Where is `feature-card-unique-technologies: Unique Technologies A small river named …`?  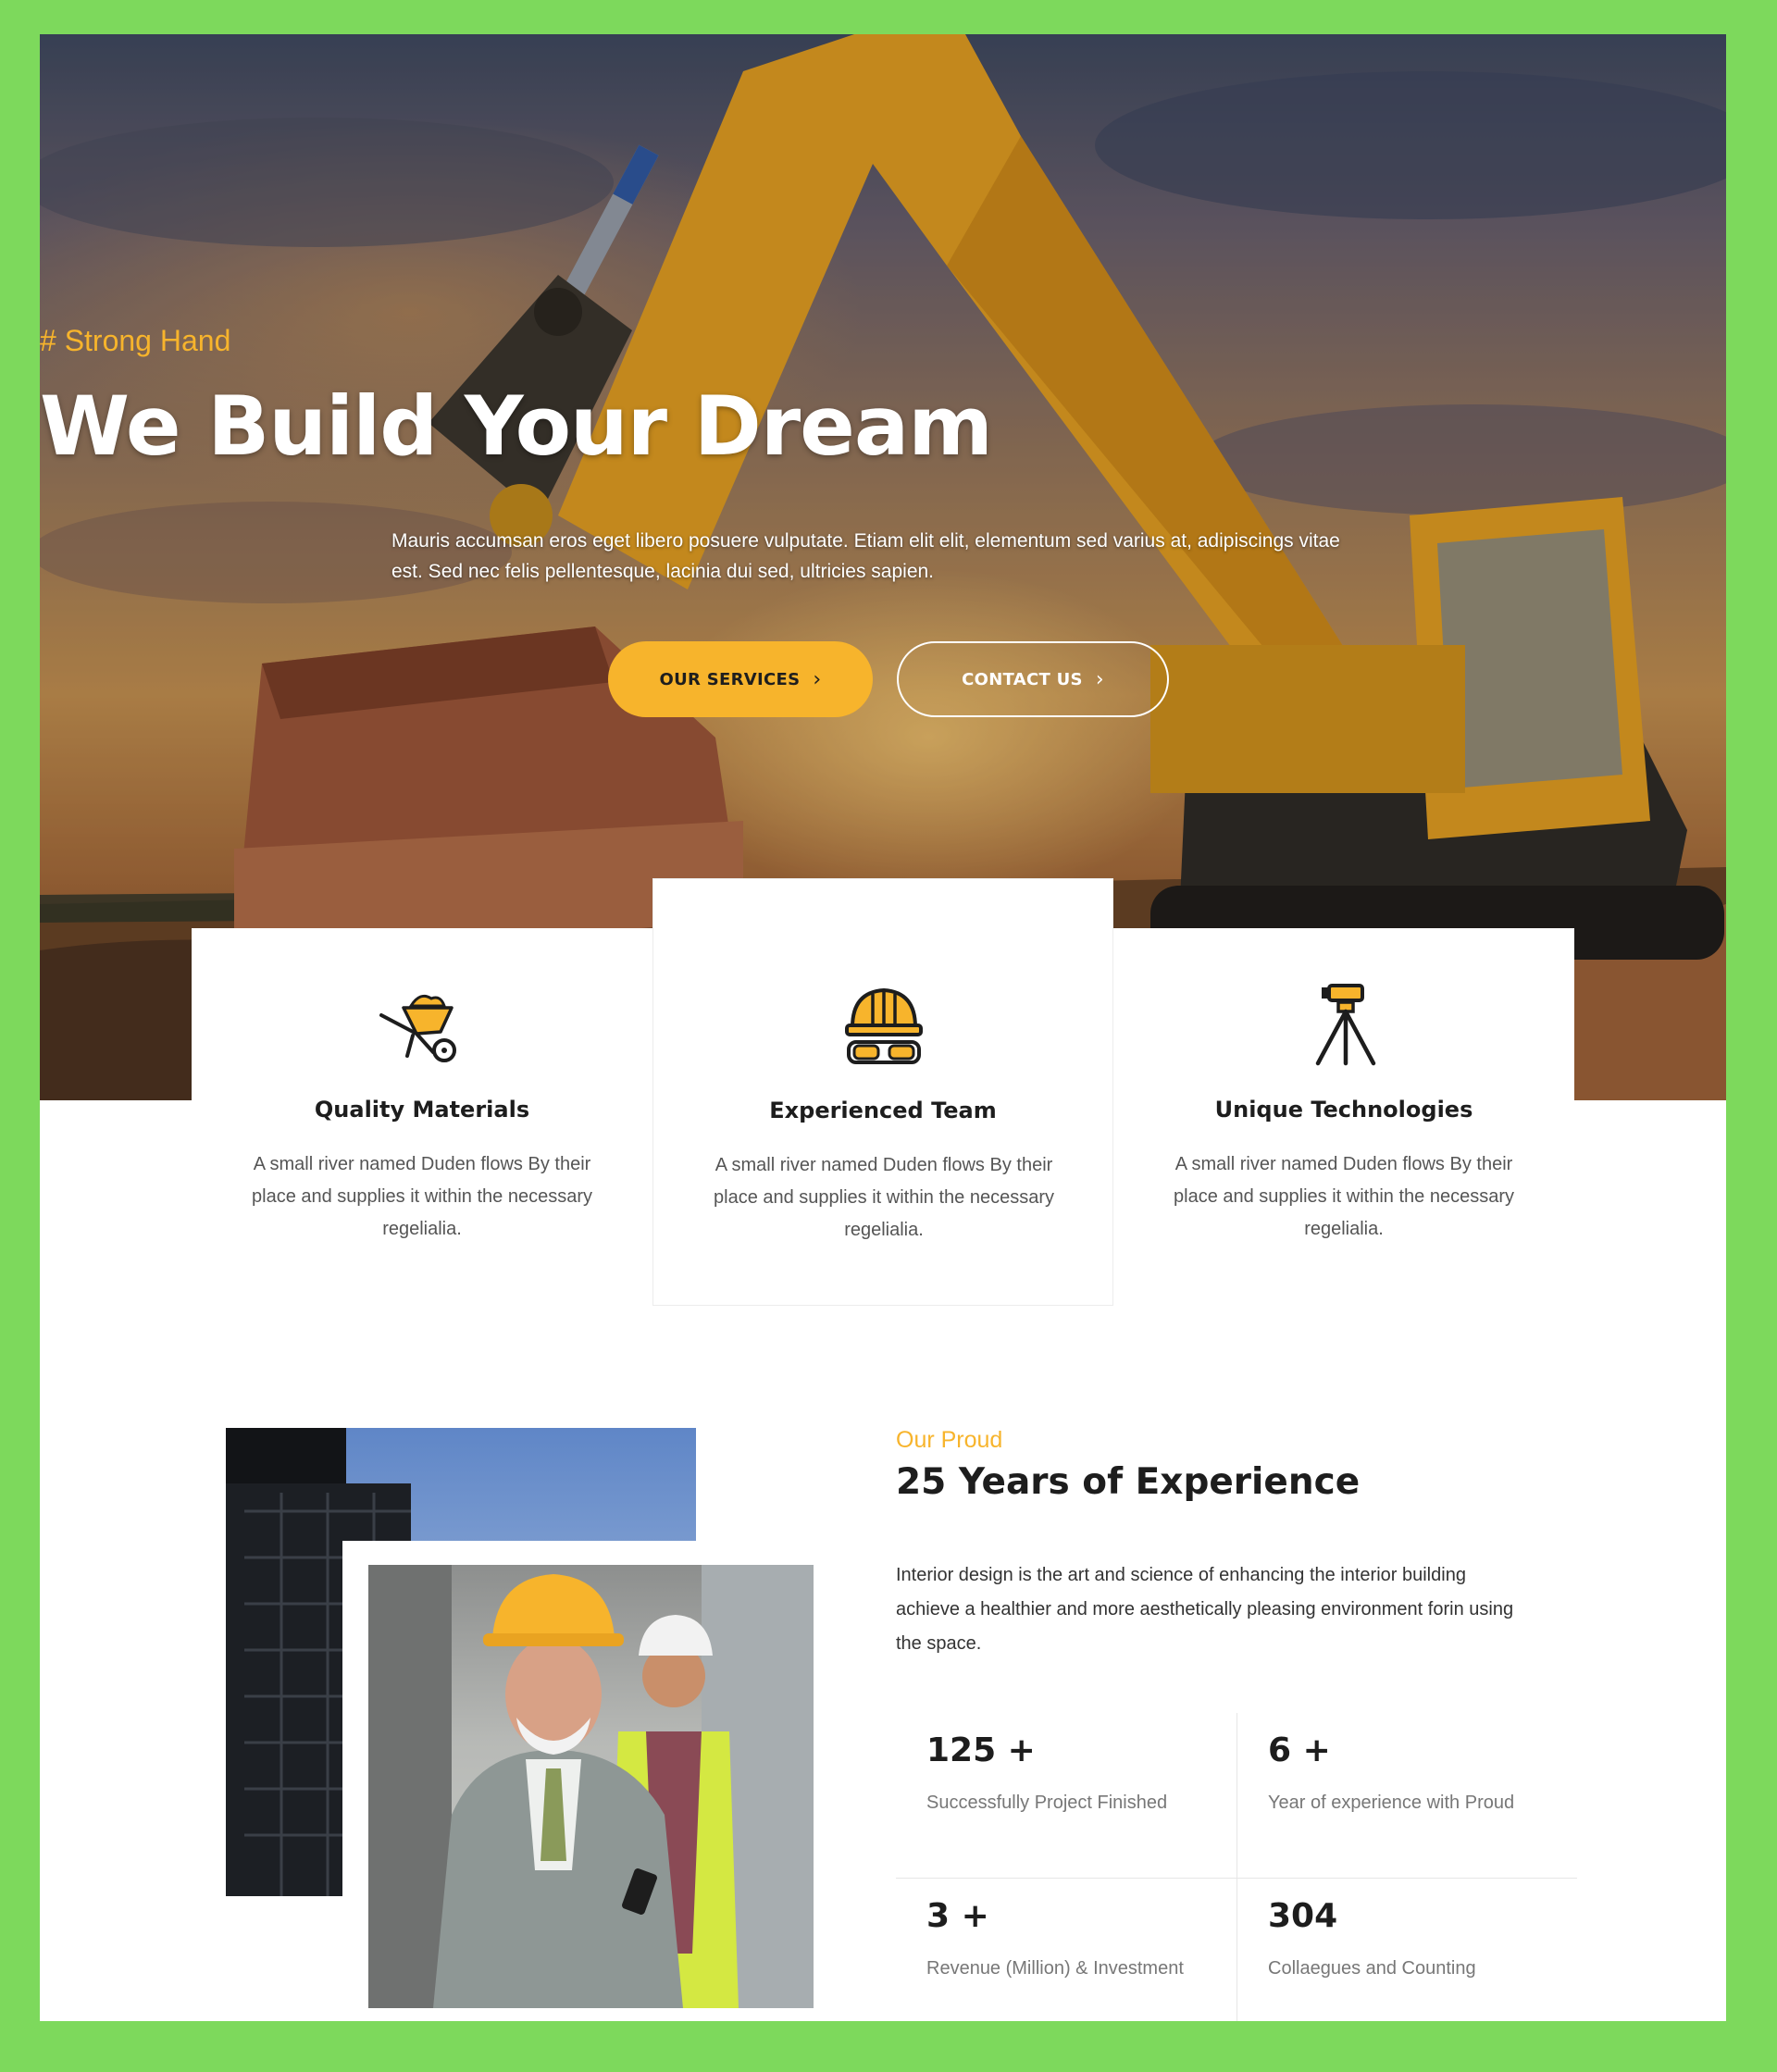 feature-card-unique-technologies: Unique Technologies A small river named … is located at coordinates (1343, 1083).